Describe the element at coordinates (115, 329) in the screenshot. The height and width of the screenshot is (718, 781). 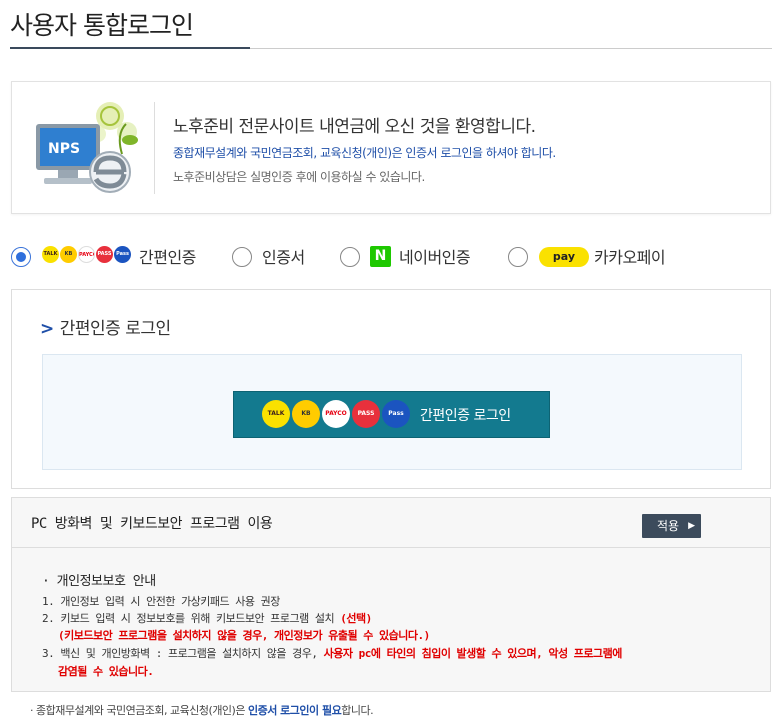
I see `simple-login-heading-text: 간편인증 로그인` at that location.